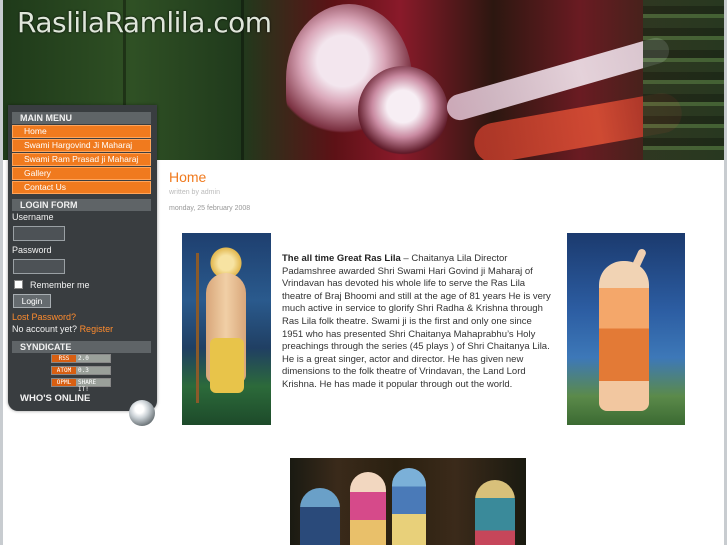 This screenshot has height=545, width=727. What do you see at coordinates (81, 118) in the screenshot?
I see `main-menu-title: MAIN MENU` at bounding box center [81, 118].